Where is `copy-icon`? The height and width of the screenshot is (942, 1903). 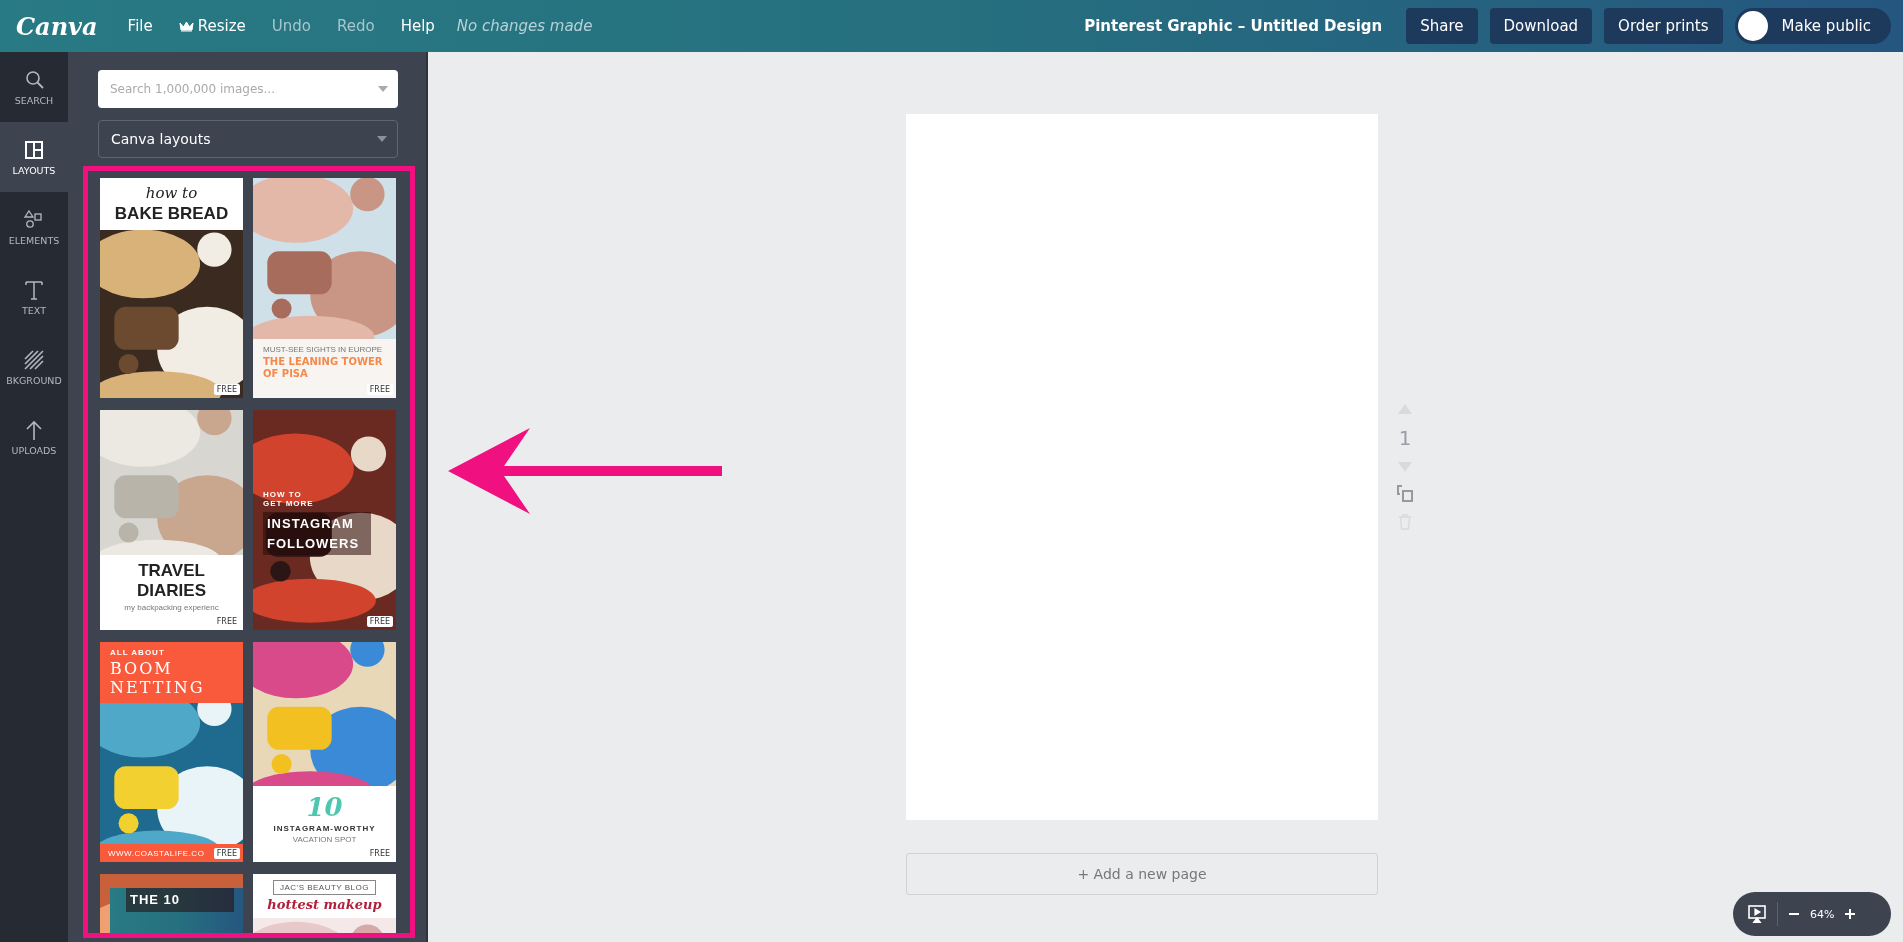 copy-icon is located at coordinates (1405, 493).